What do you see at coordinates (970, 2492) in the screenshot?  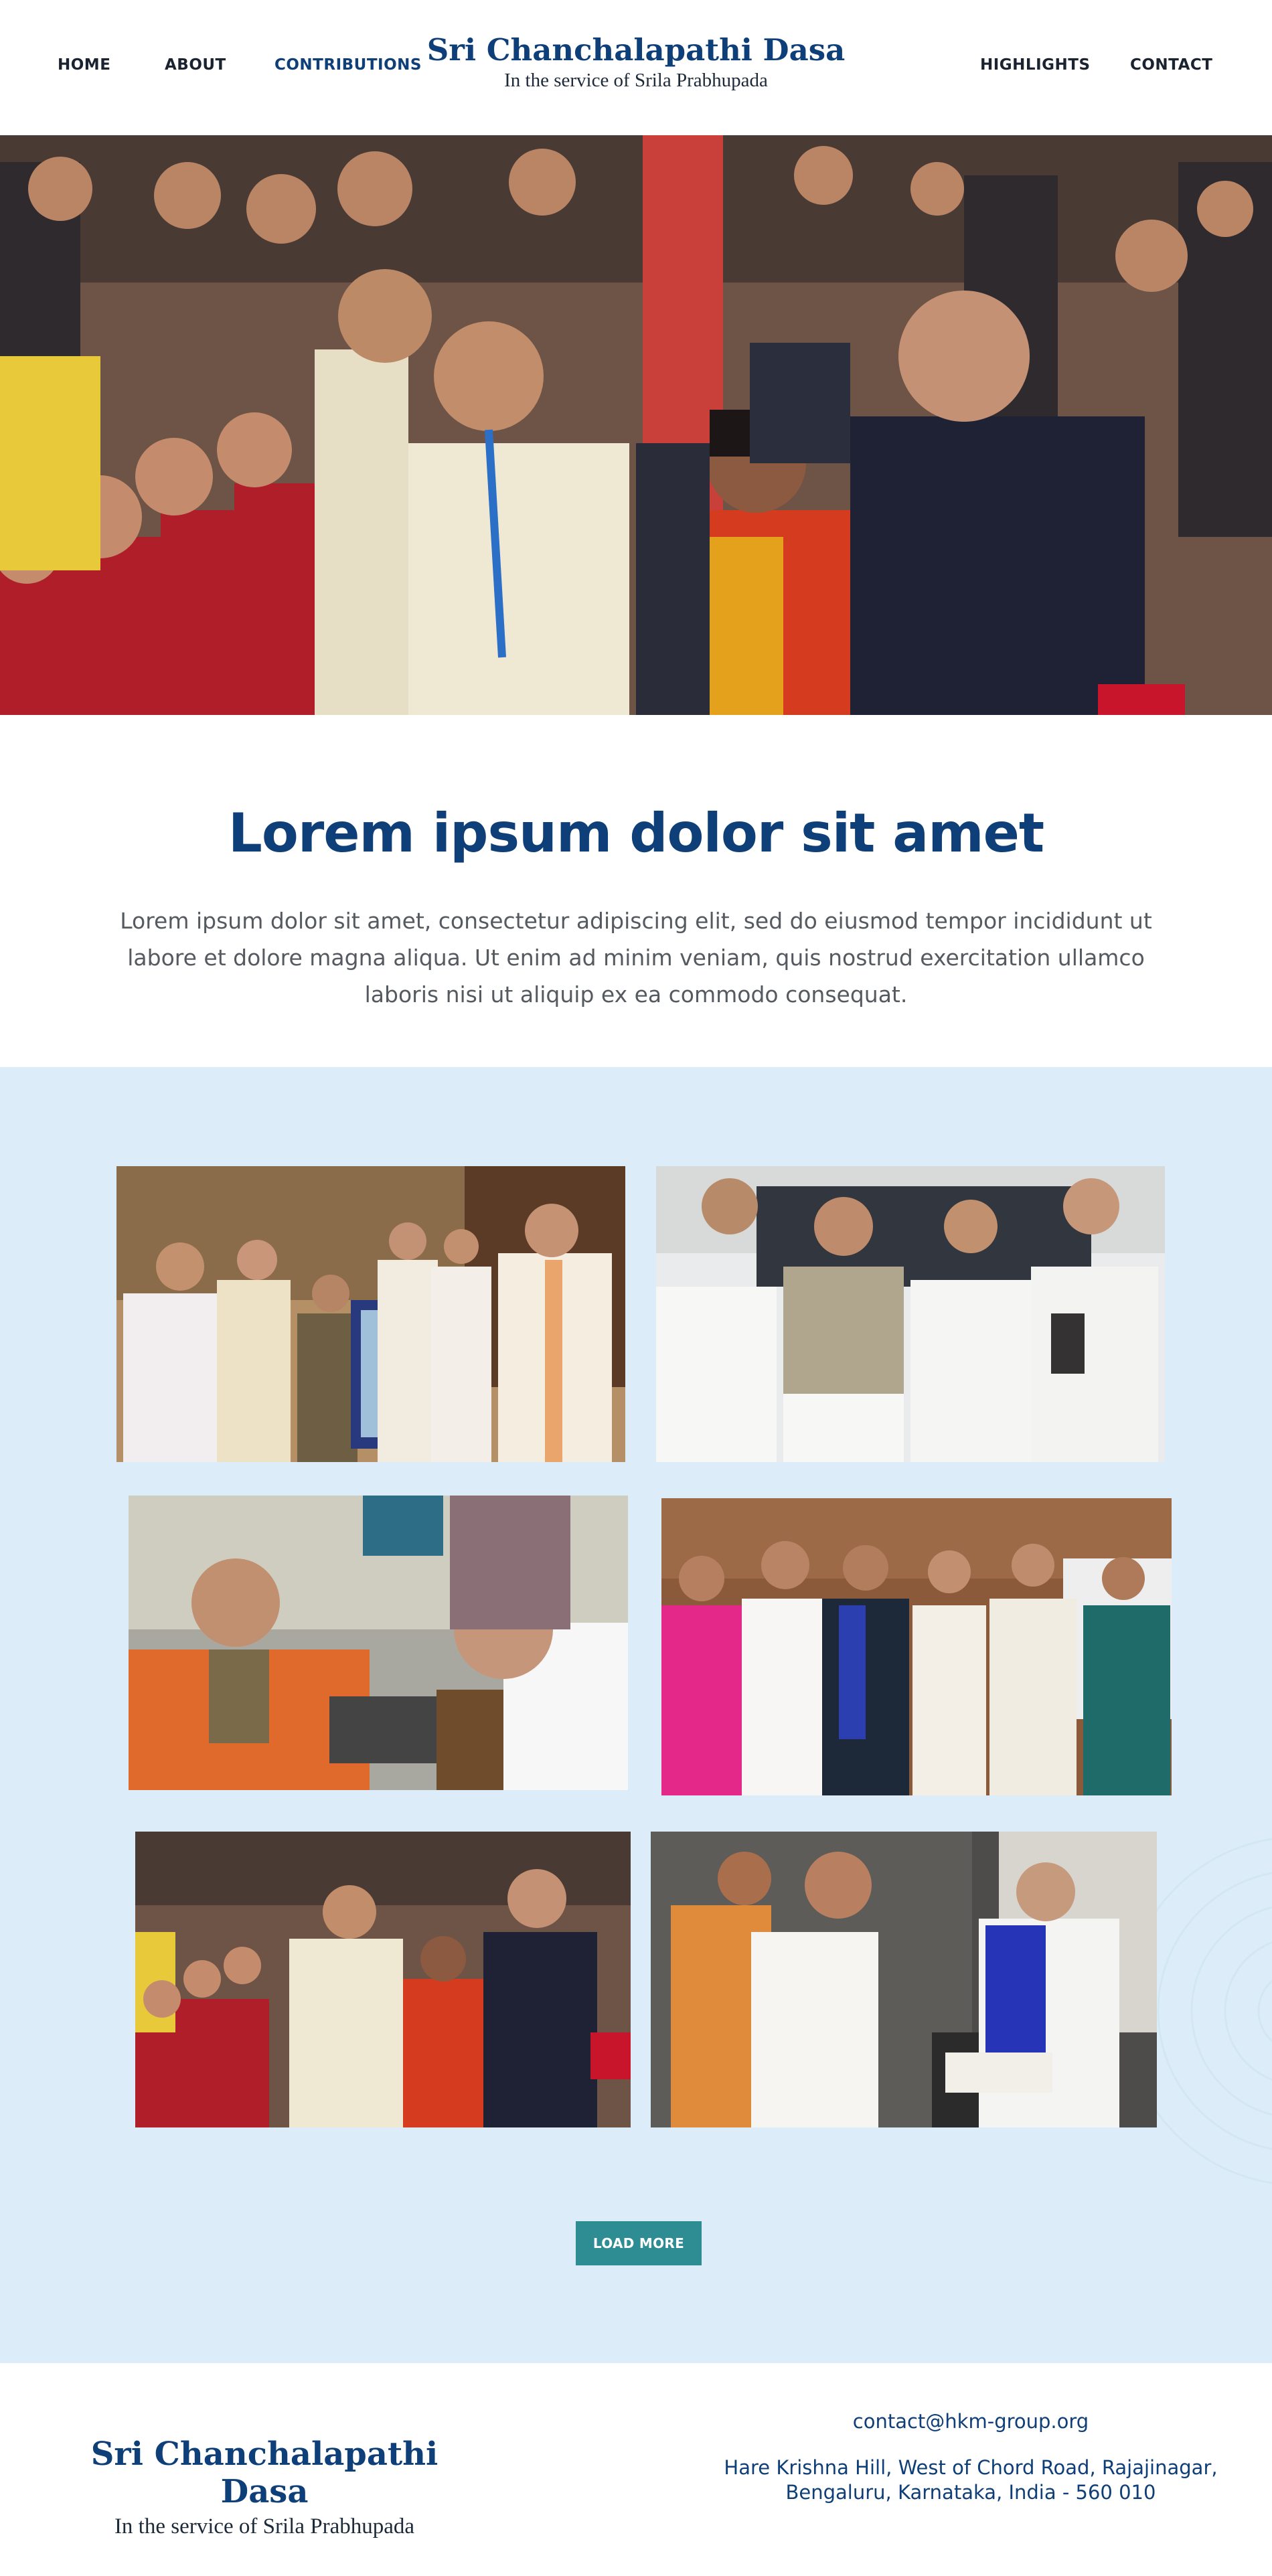 I see `address-line-2: Bengaluru, Karnataka, India - 560 010` at bounding box center [970, 2492].